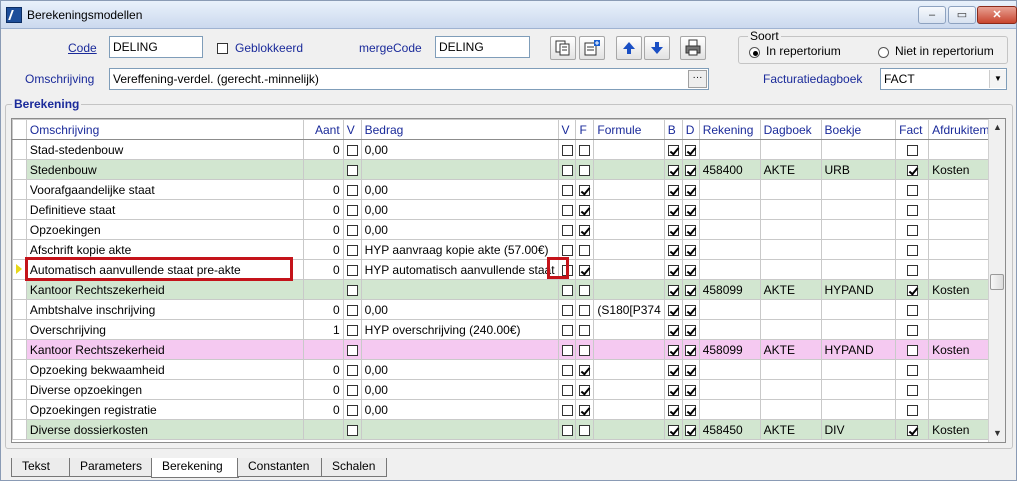 This screenshot has width=1017, height=481. What do you see at coordinates (997, 15) in the screenshot?
I see `close-button: ✕` at bounding box center [997, 15].